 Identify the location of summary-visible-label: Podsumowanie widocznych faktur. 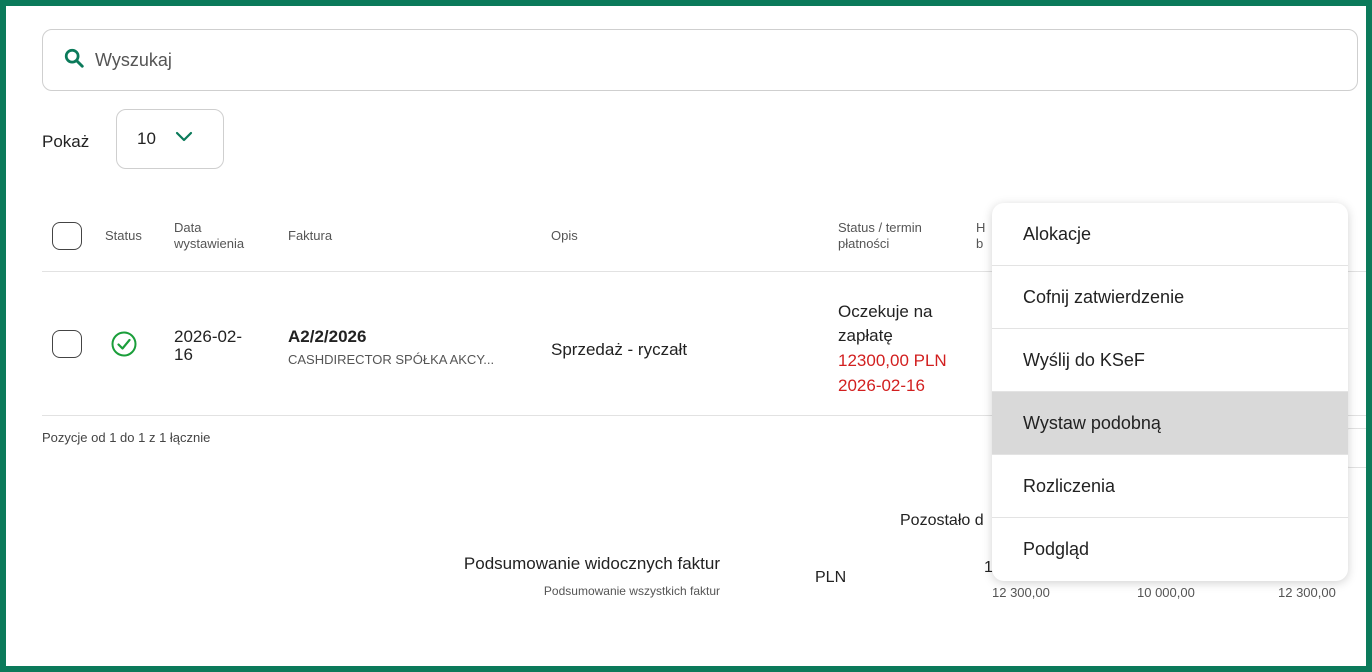
(591, 563).